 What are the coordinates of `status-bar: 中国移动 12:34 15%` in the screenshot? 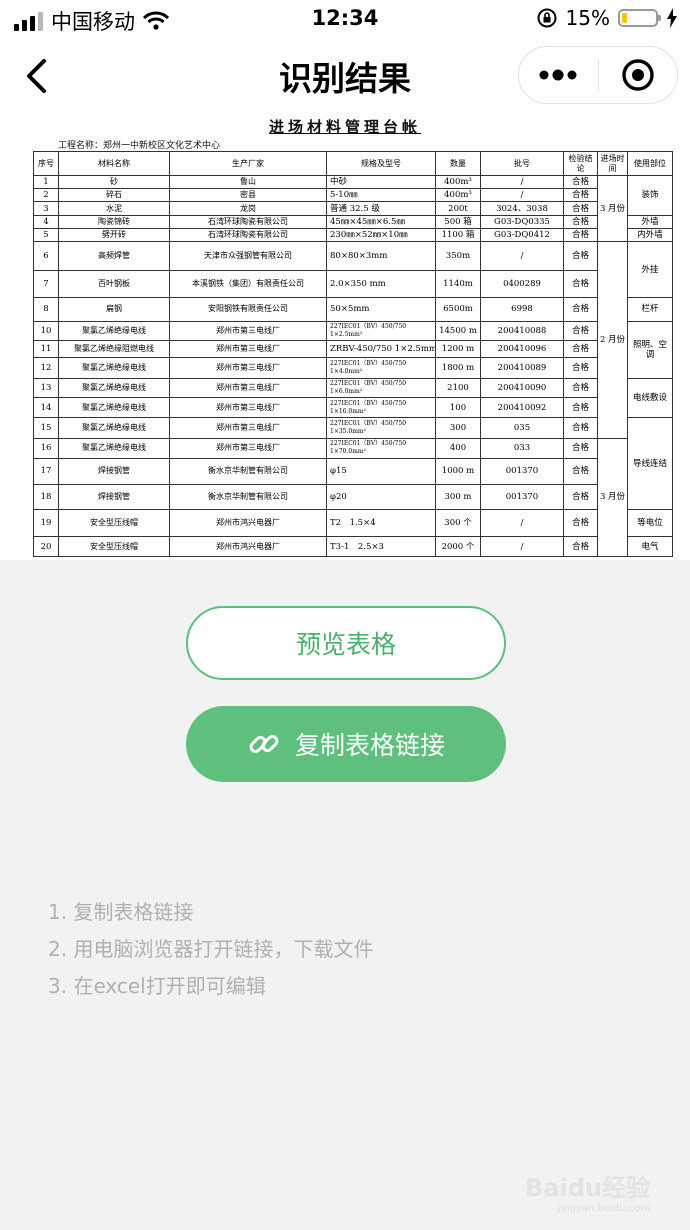 It's located at (345, 20).